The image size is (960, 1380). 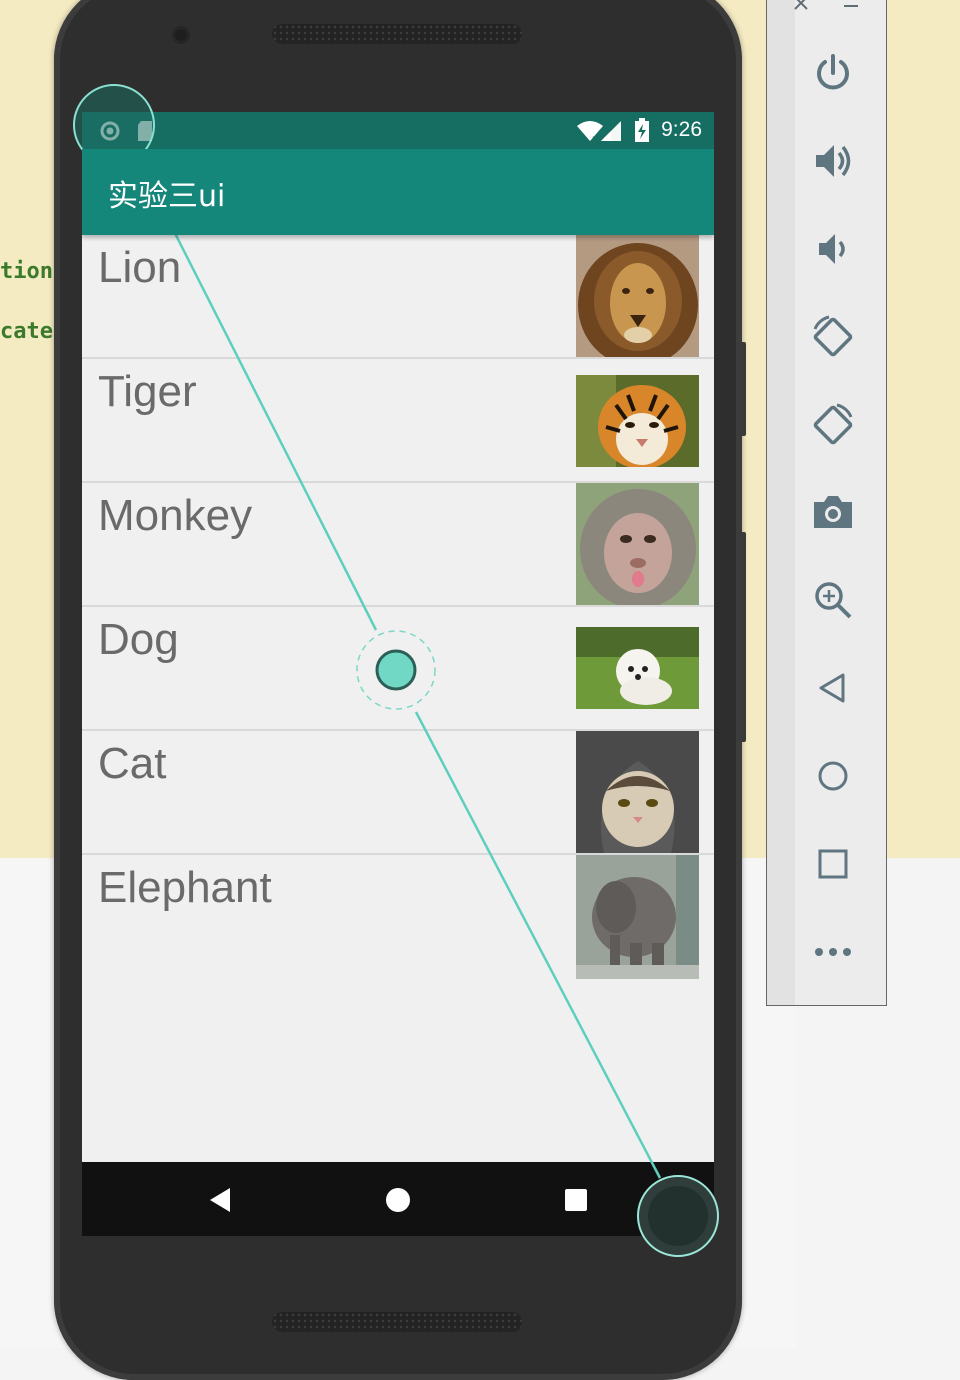 I want to click on home-icon, so click(x=833, y=776).